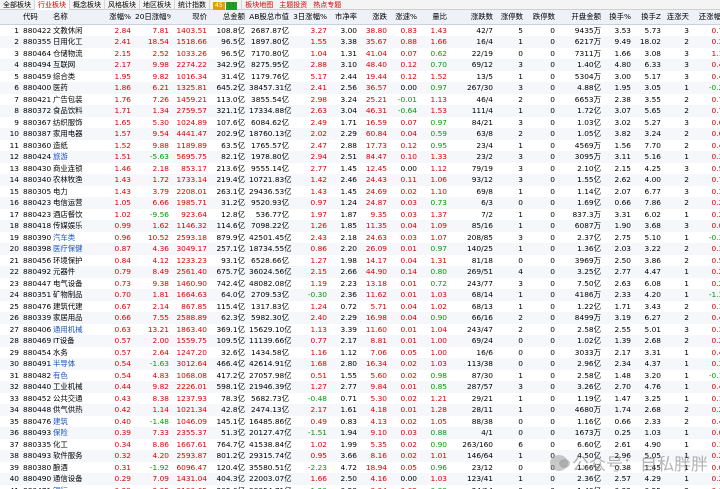 The height and width of the screenshot is (489, 720). I want to click on table-cell: 3, so click(686, 191).